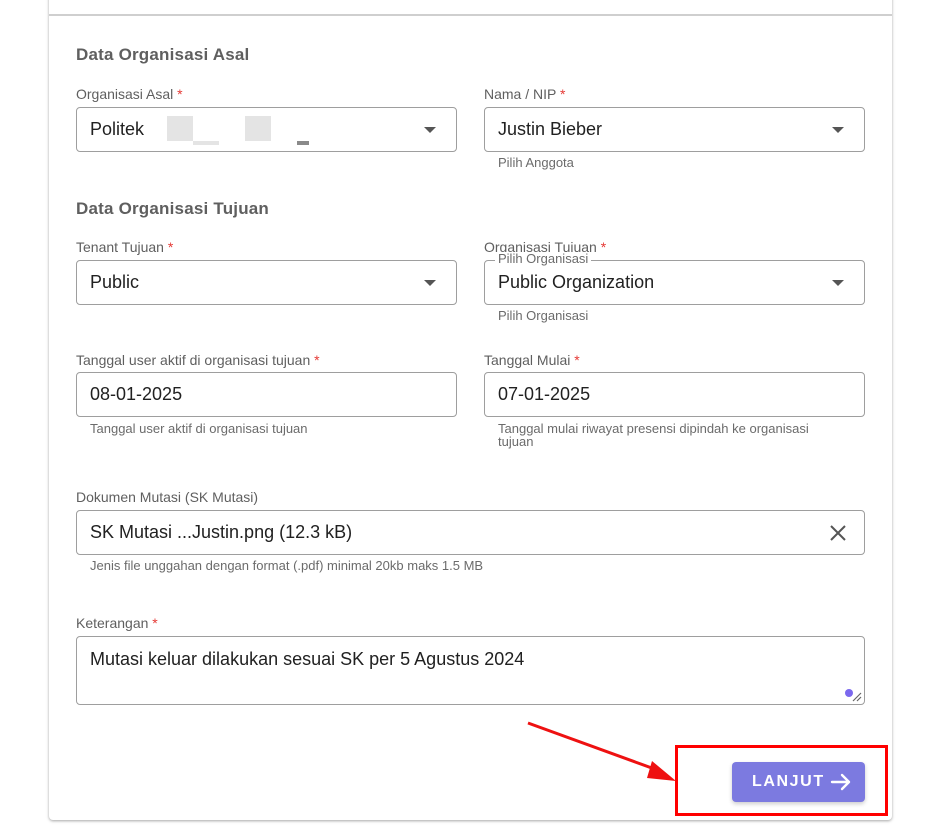  What do you see at coordinates (781, 780) in the screenshot?
I see `highlight-box` at bounding box center [781, 780].